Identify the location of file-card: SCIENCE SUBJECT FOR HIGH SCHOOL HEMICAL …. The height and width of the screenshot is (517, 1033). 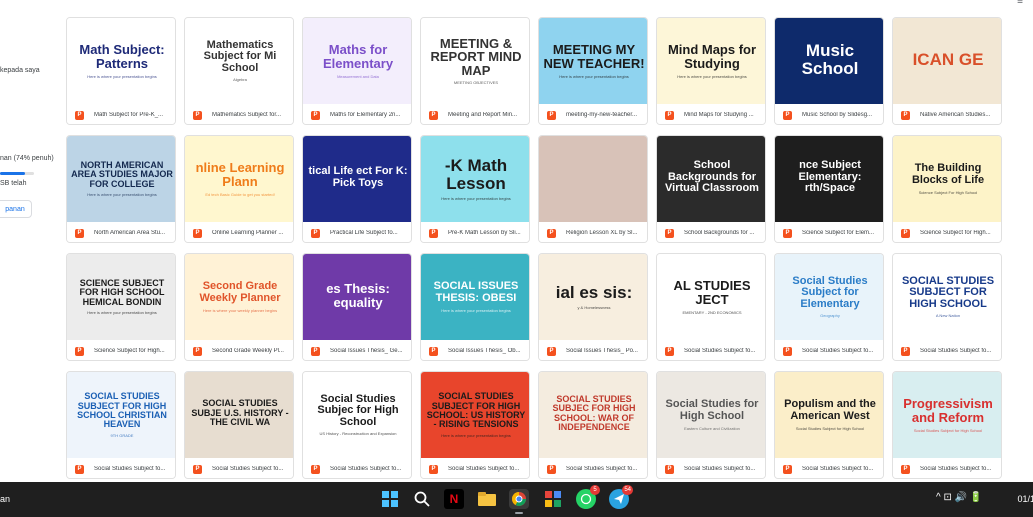
(121, 307).